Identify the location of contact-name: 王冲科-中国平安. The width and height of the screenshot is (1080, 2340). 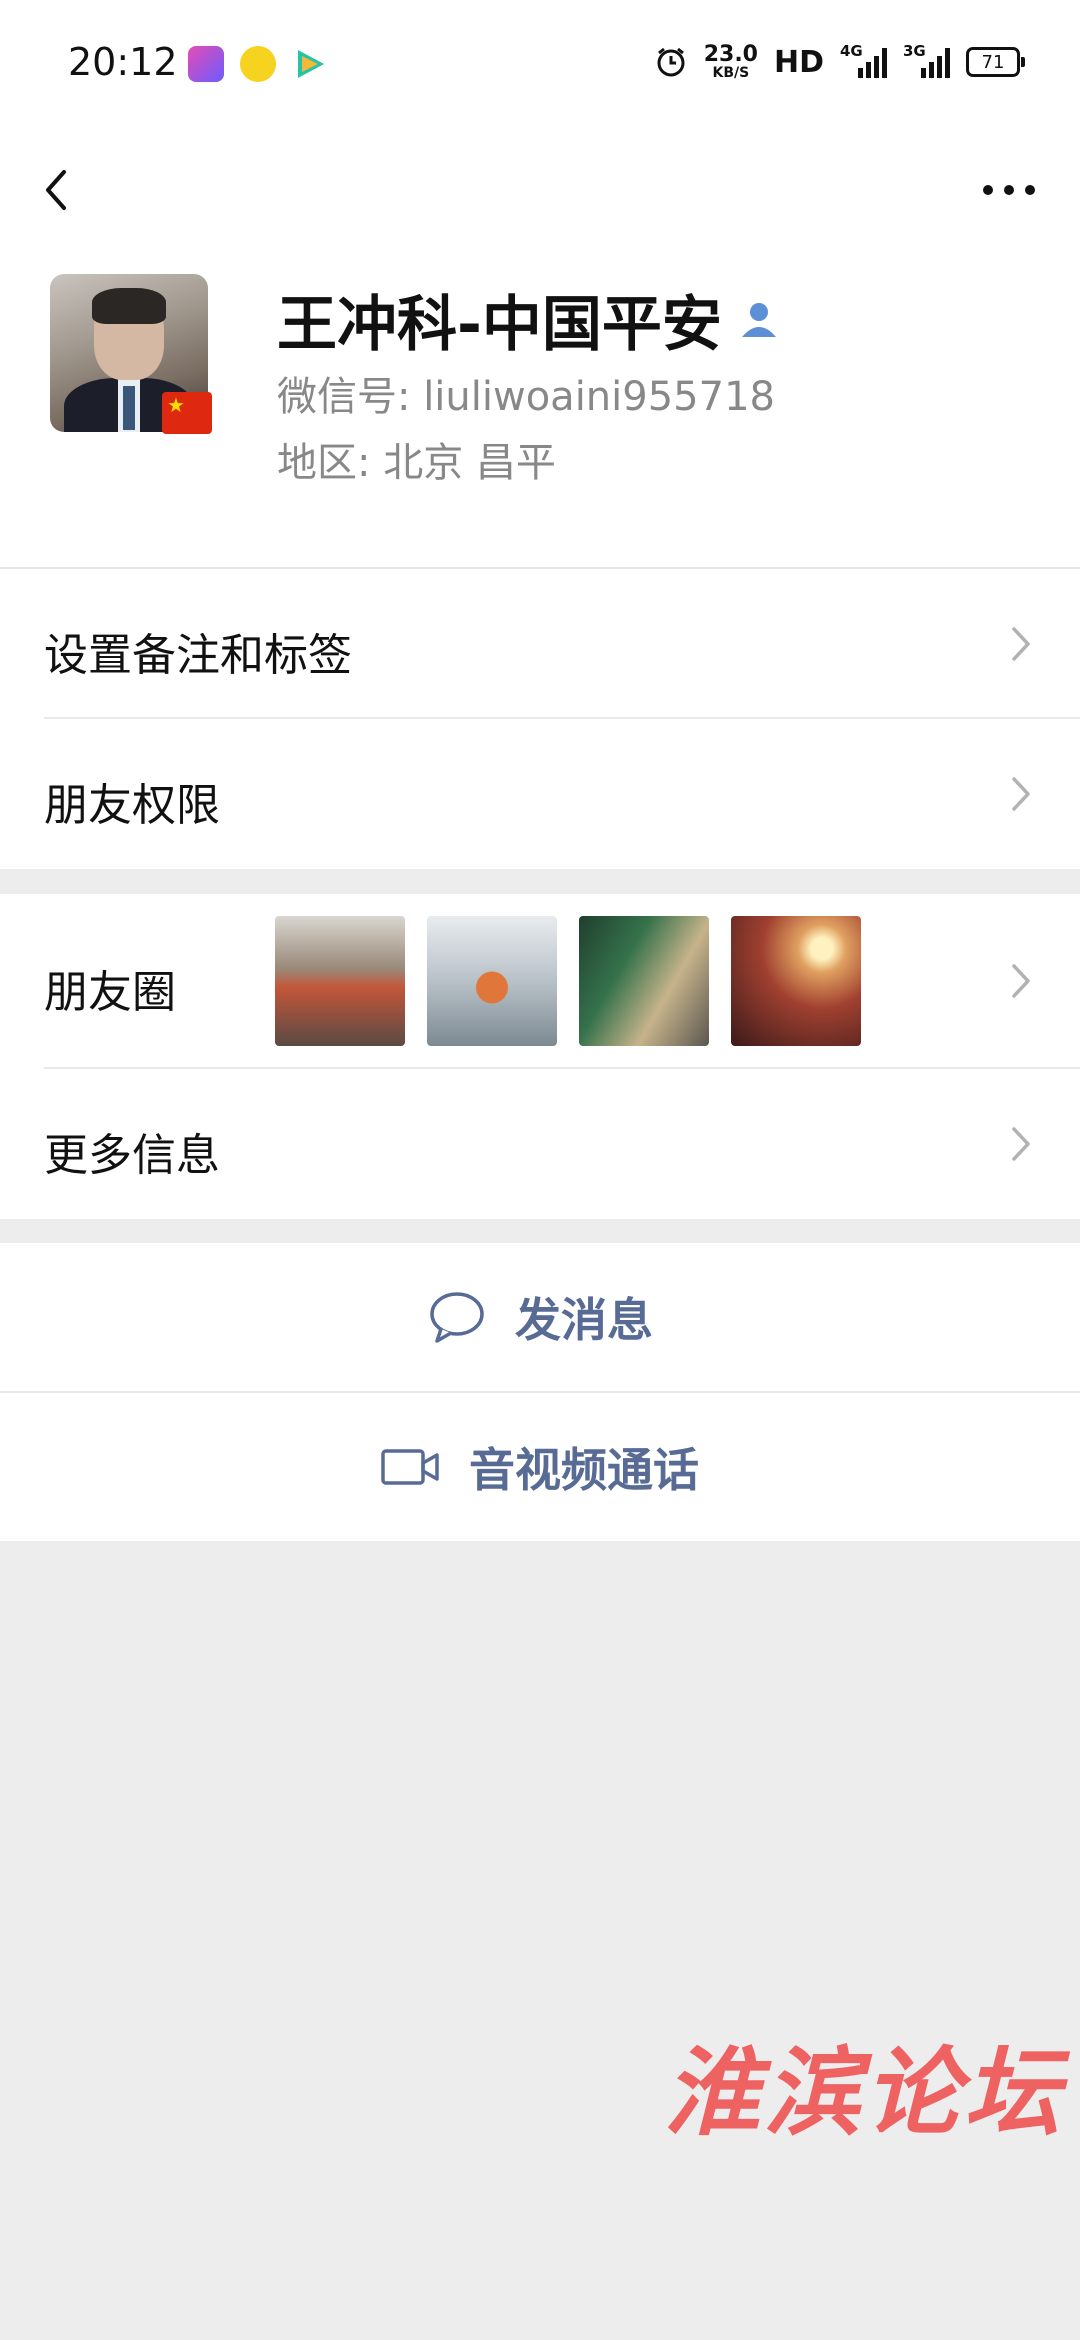
(499, 325).